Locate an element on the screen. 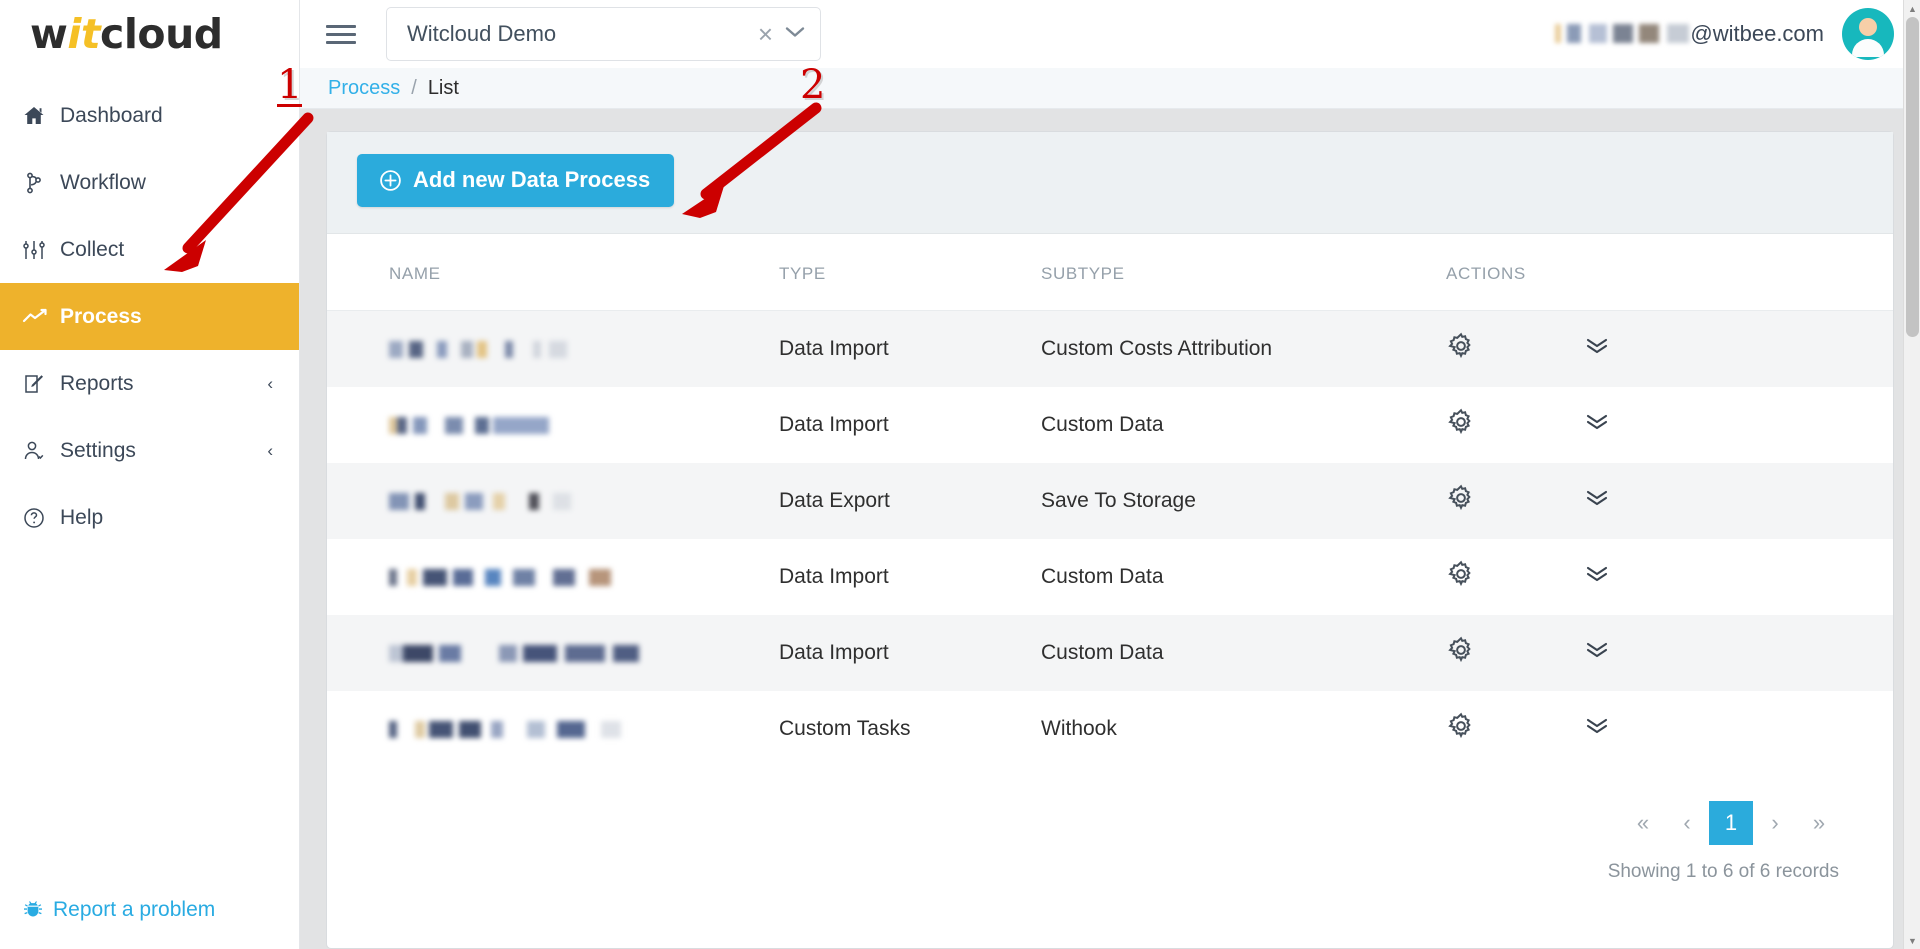 This screenshot has width=1920, height=949. annotation-2-label: 2 is located at coordinates (813, 85).